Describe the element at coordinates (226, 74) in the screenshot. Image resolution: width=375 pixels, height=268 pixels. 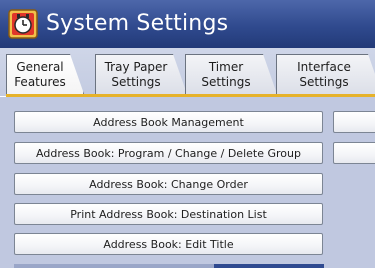
I see `tab-label: Timer Settings` at that location.